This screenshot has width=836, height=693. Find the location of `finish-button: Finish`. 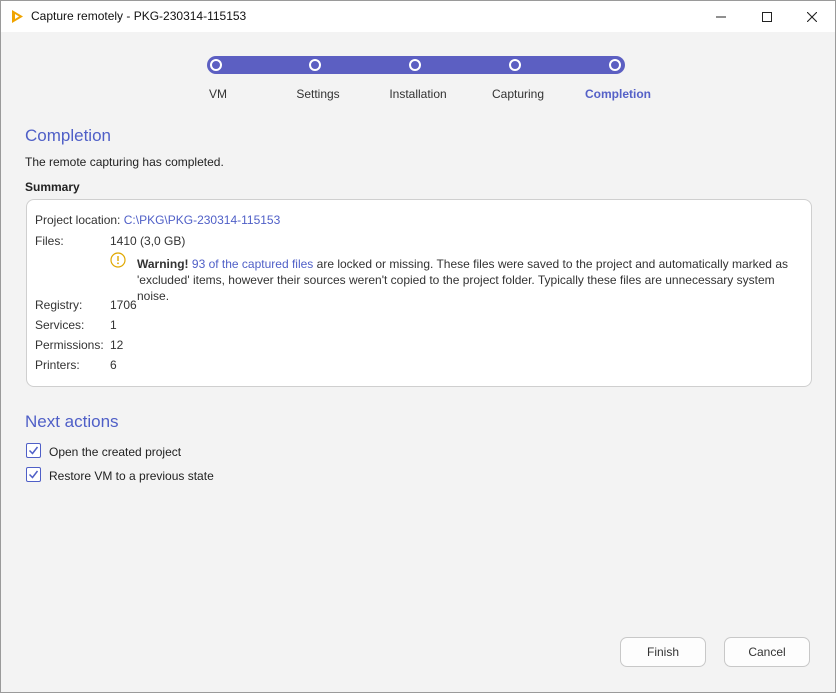

finish-button: Finish is located at coordinates (663, 652).